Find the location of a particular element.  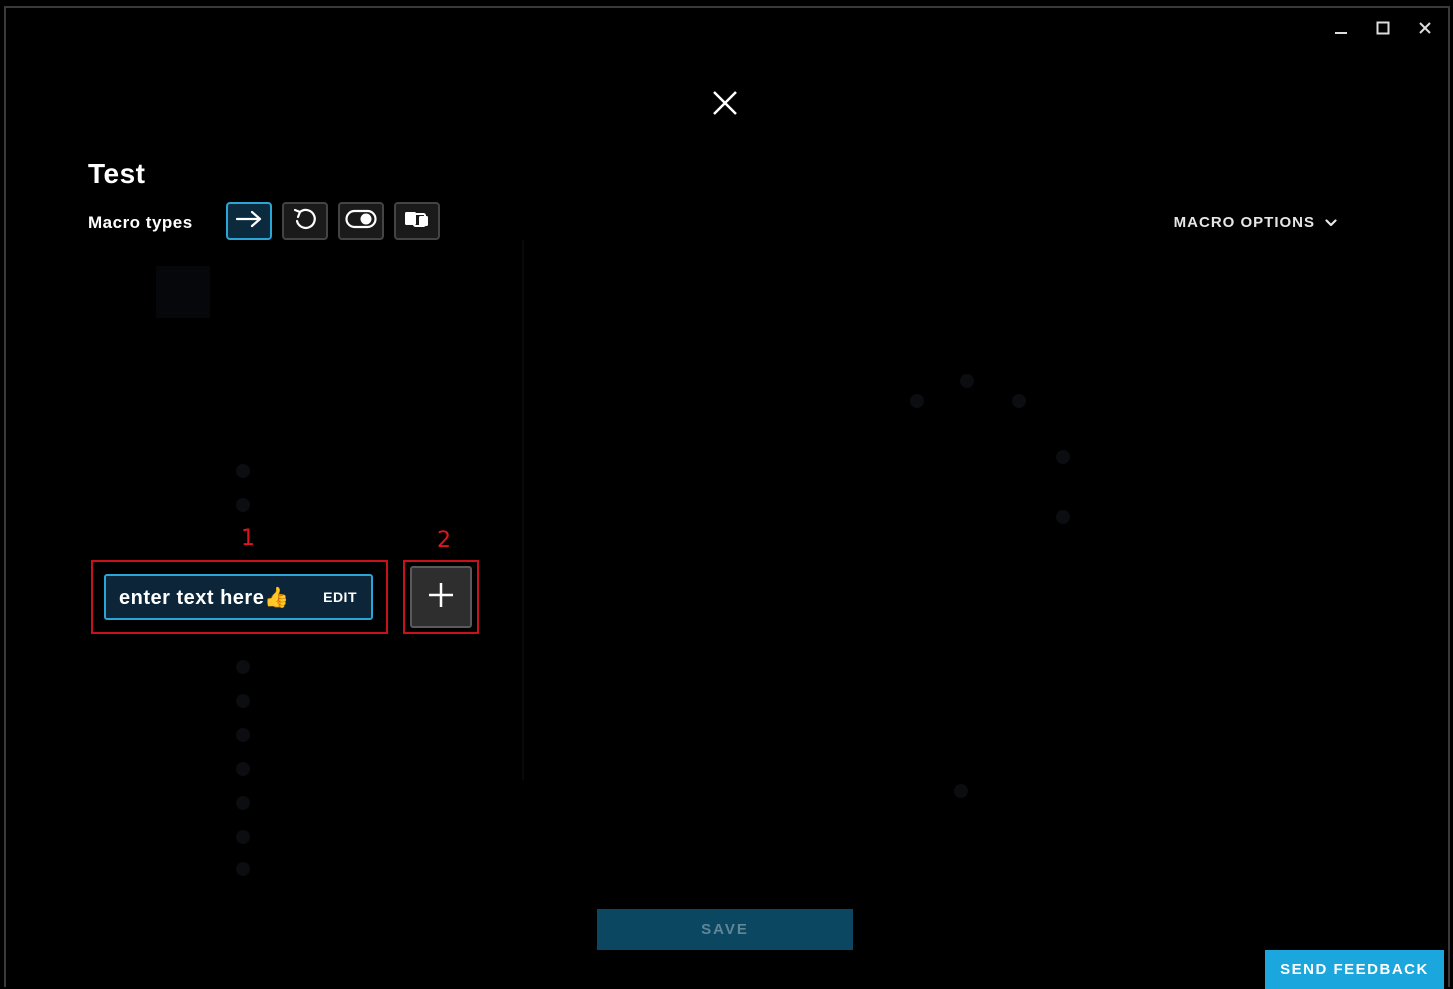

plus-icon is located at coordinates (441, 597).